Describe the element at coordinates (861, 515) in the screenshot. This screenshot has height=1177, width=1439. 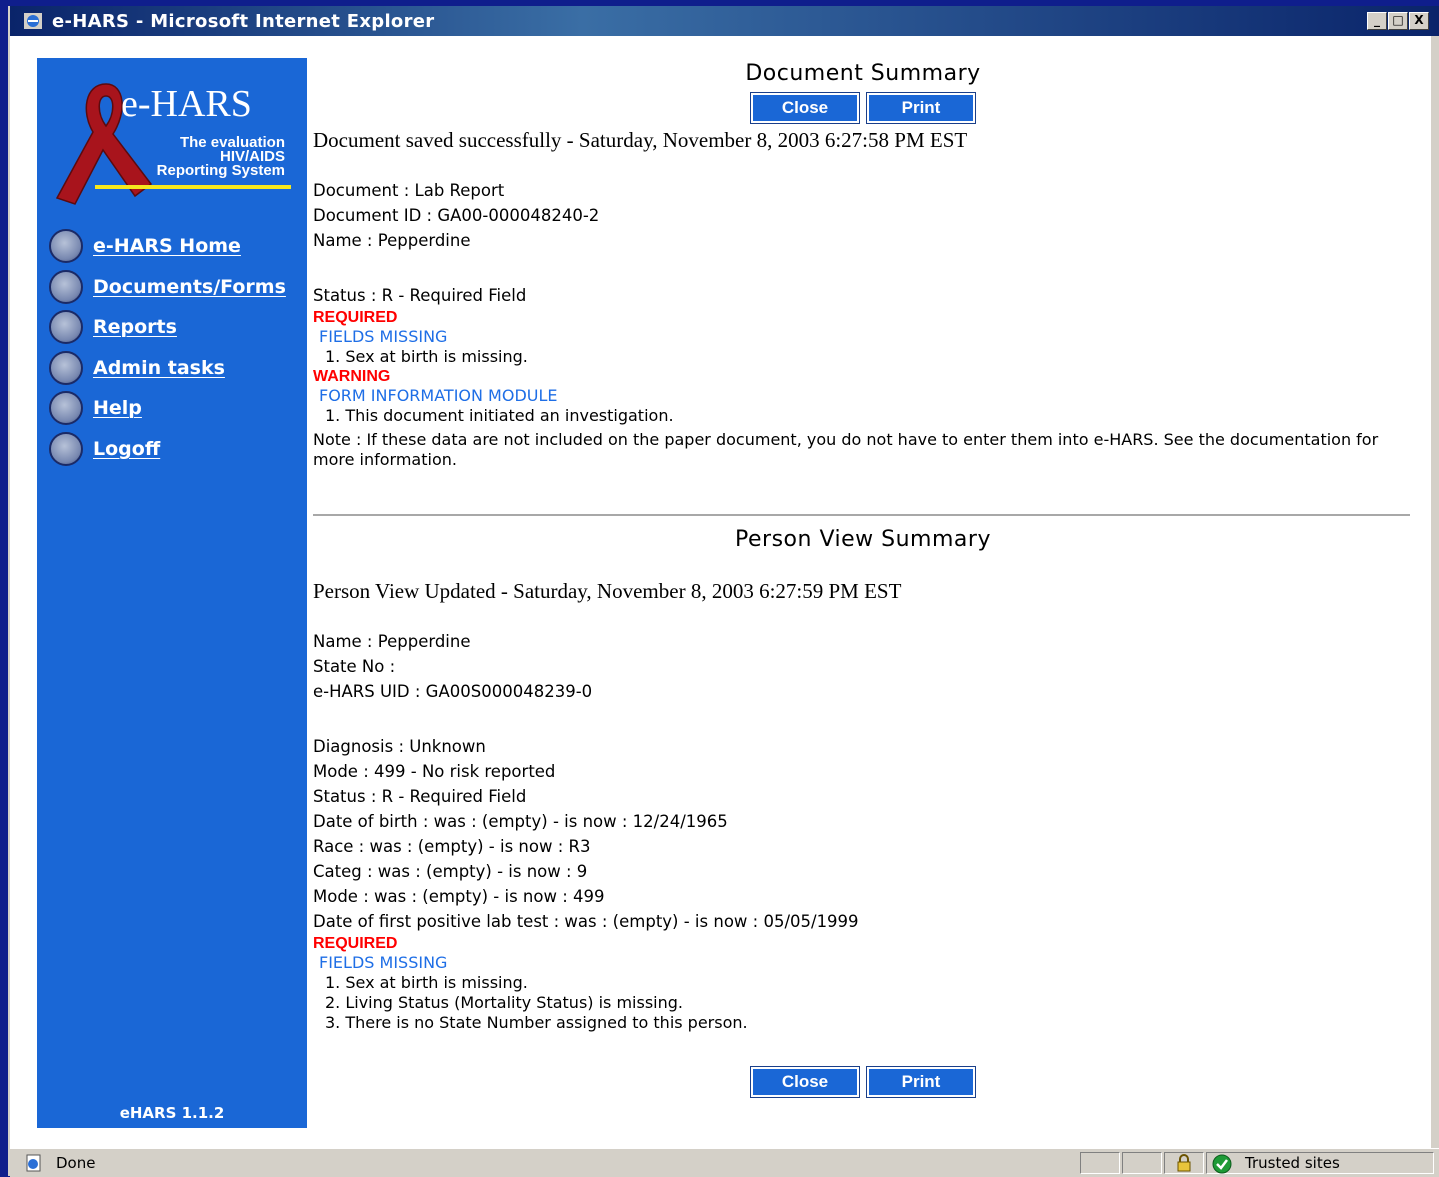
I see `section-divider` at that location.